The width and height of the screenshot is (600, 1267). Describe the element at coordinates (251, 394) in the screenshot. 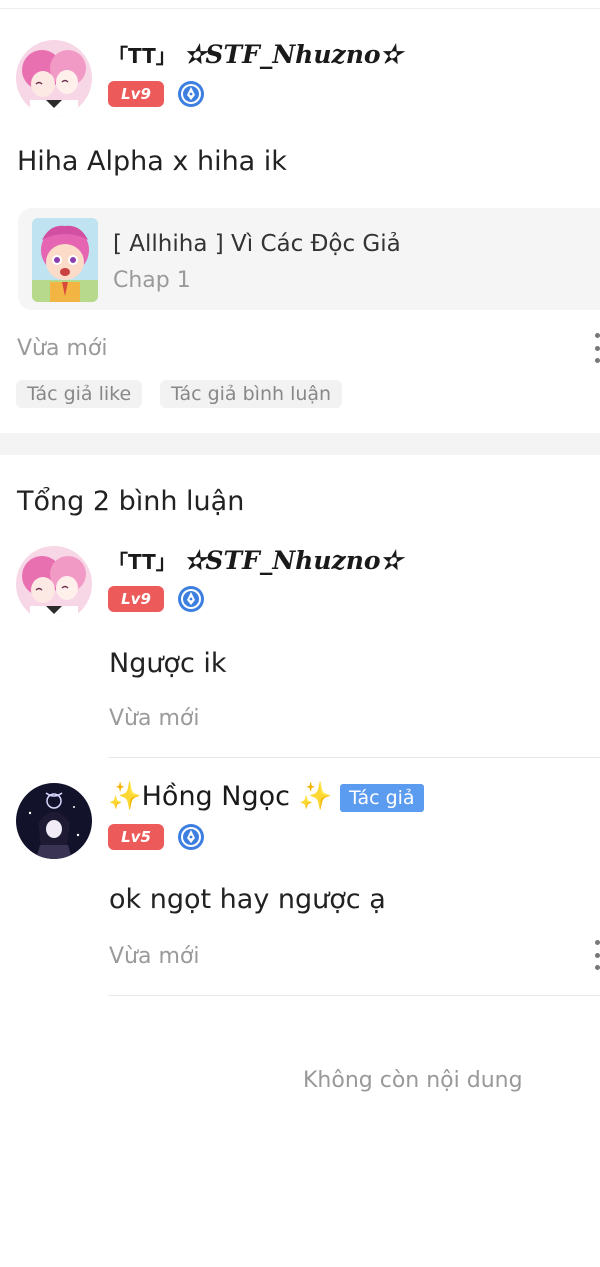

I see `tag-author-comment: Tác giả bình luận` at that location.